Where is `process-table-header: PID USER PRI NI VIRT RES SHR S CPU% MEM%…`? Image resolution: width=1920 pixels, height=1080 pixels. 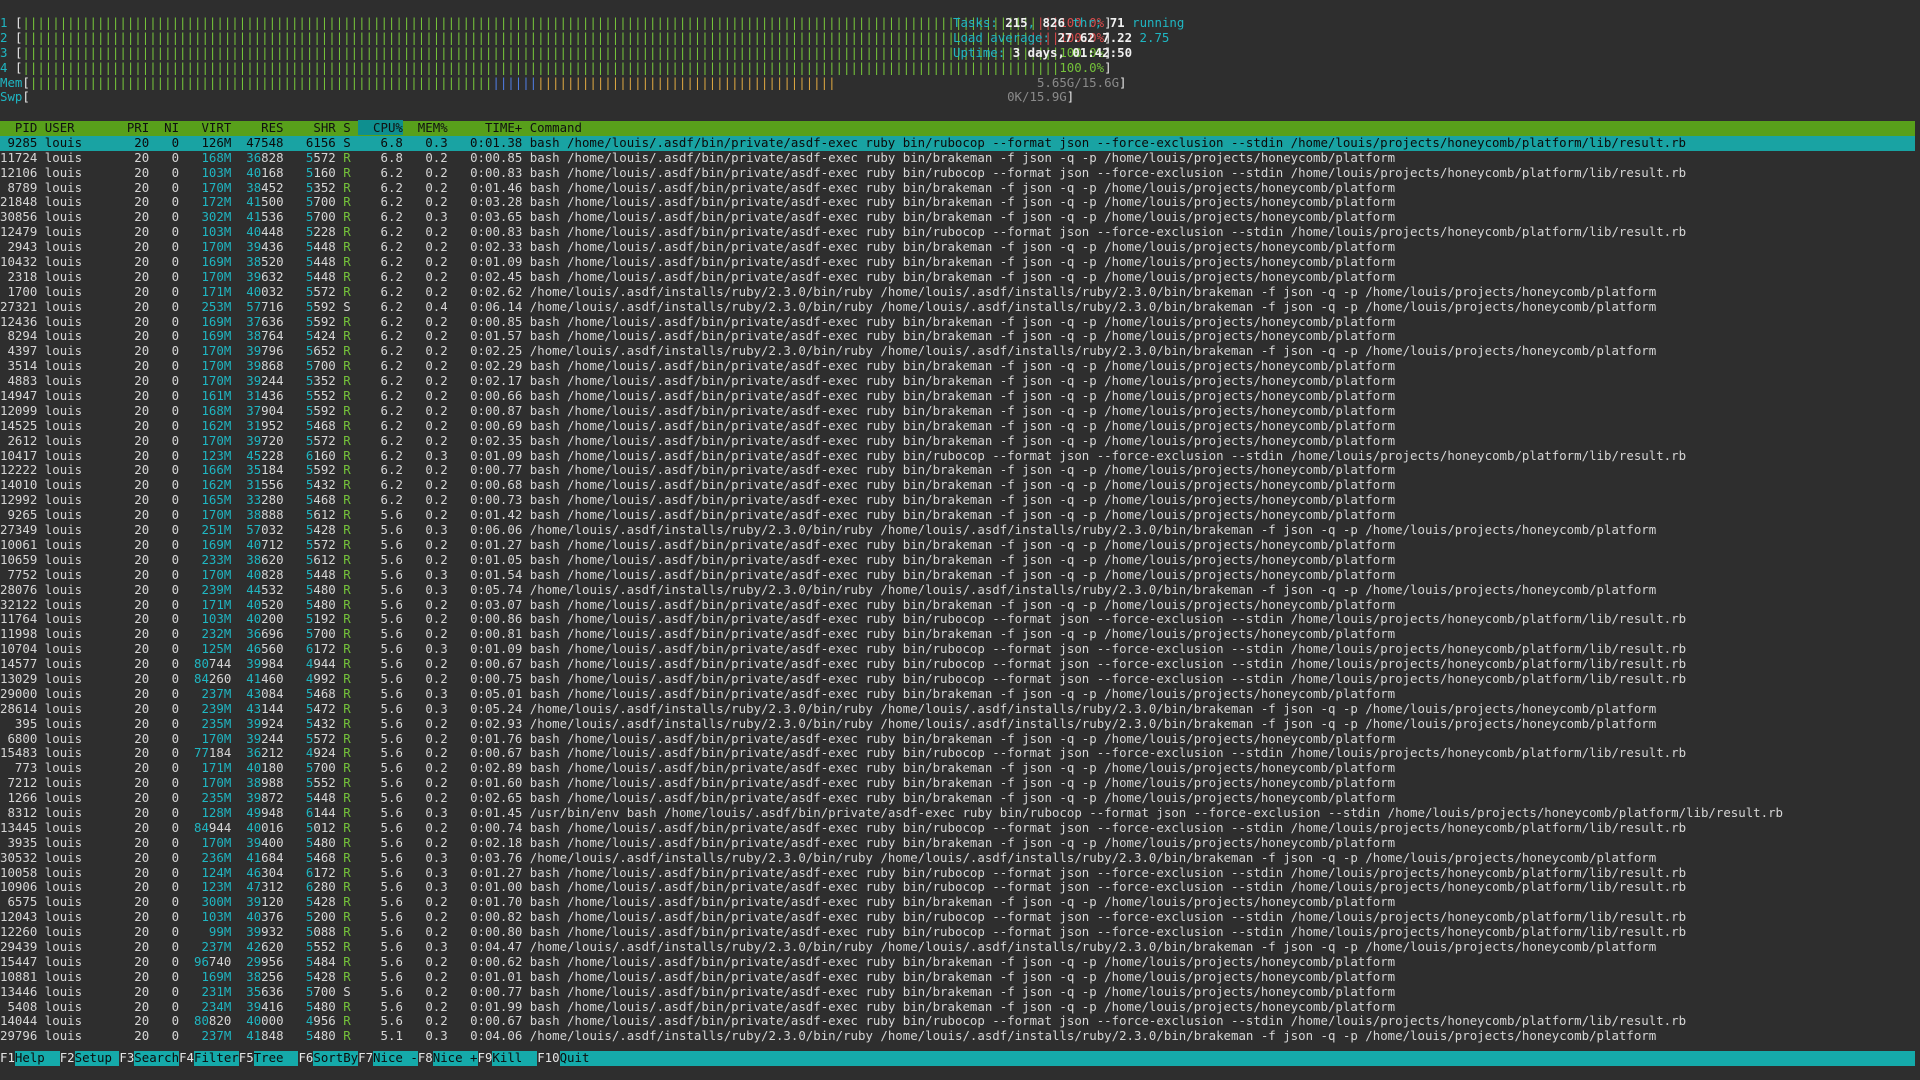
process-table-header: PID USER PRI NI VIRT RES SHR S CPU% MEM%… is located at coordinates (957, 128).